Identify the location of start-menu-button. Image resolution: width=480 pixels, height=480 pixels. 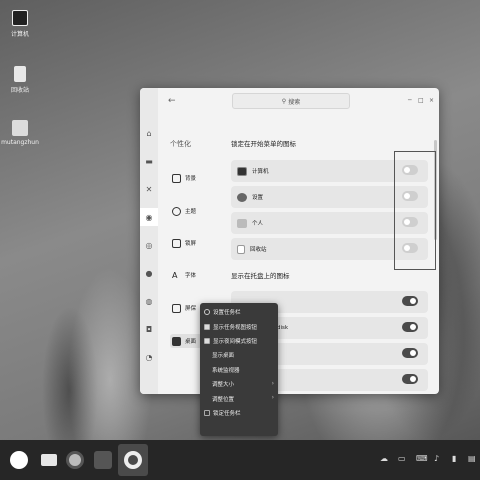
(19, 460).